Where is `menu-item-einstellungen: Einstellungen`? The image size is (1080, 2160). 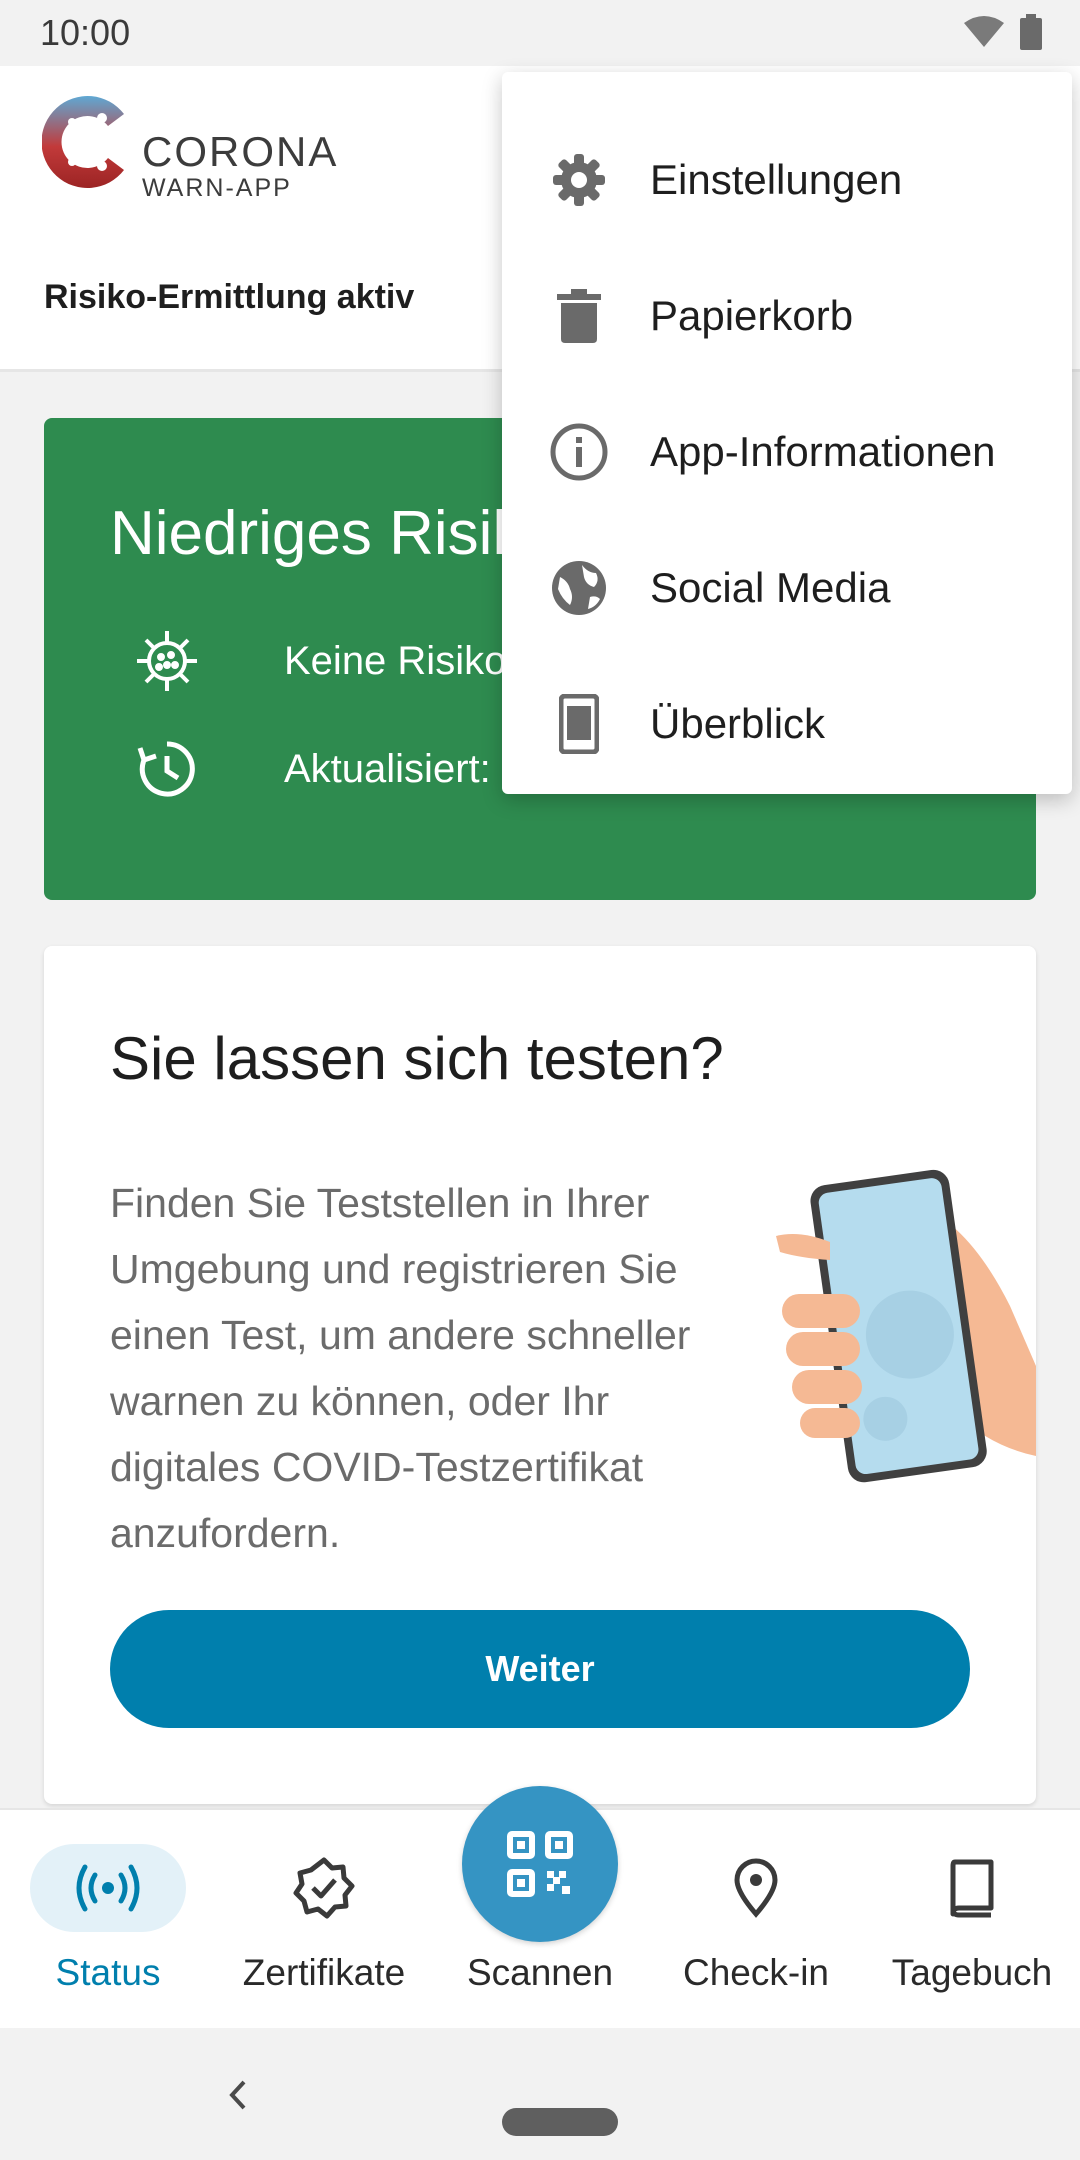
menu-item-einstellungen: Einstellungen is located at coordinates (787, 180).